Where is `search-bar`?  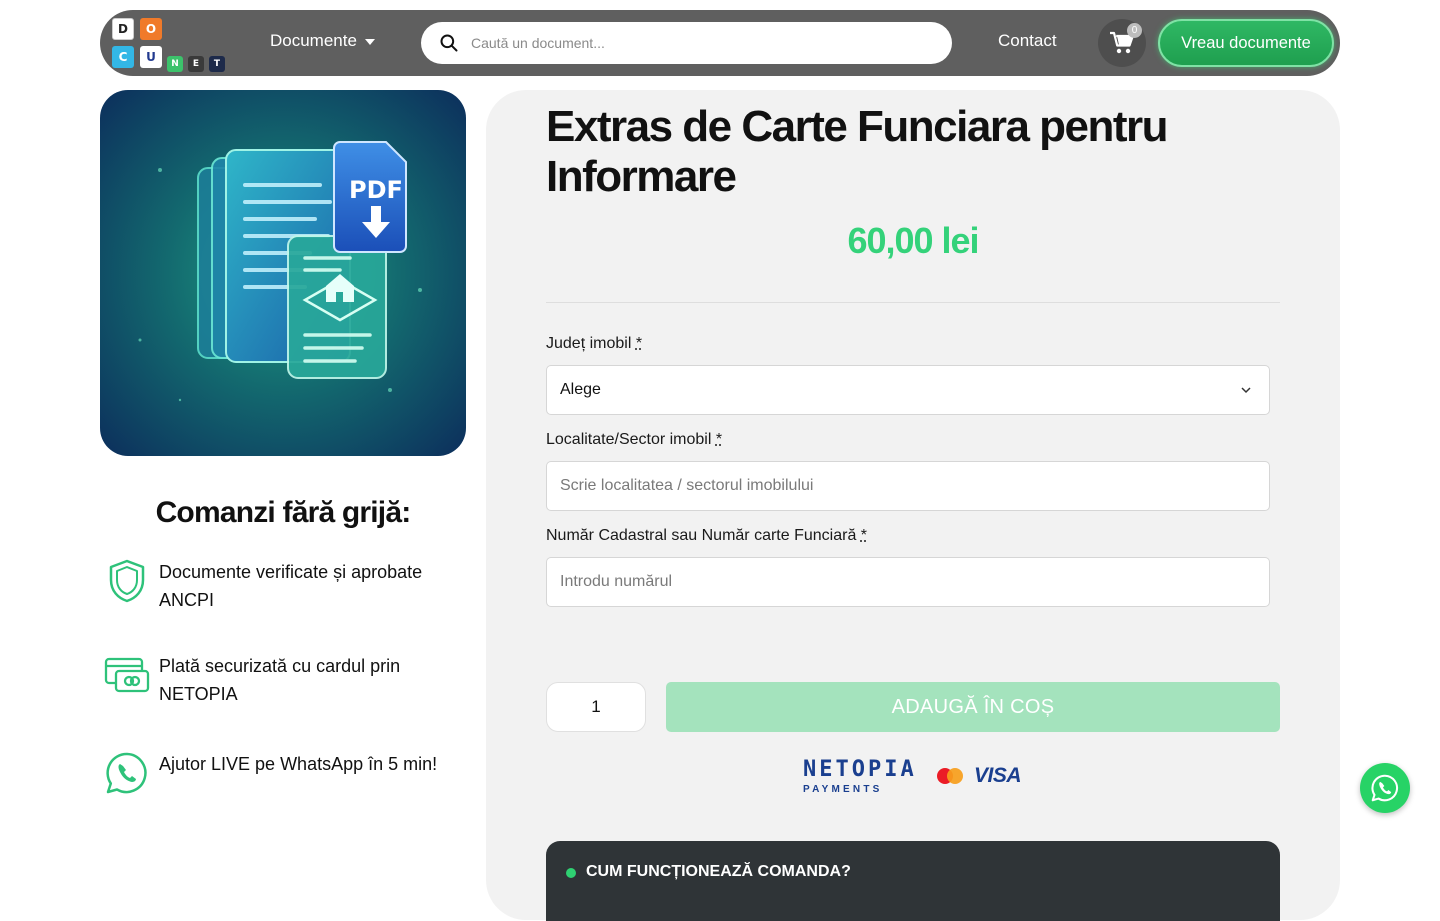 search-bar is located at coordinates (686, 43).